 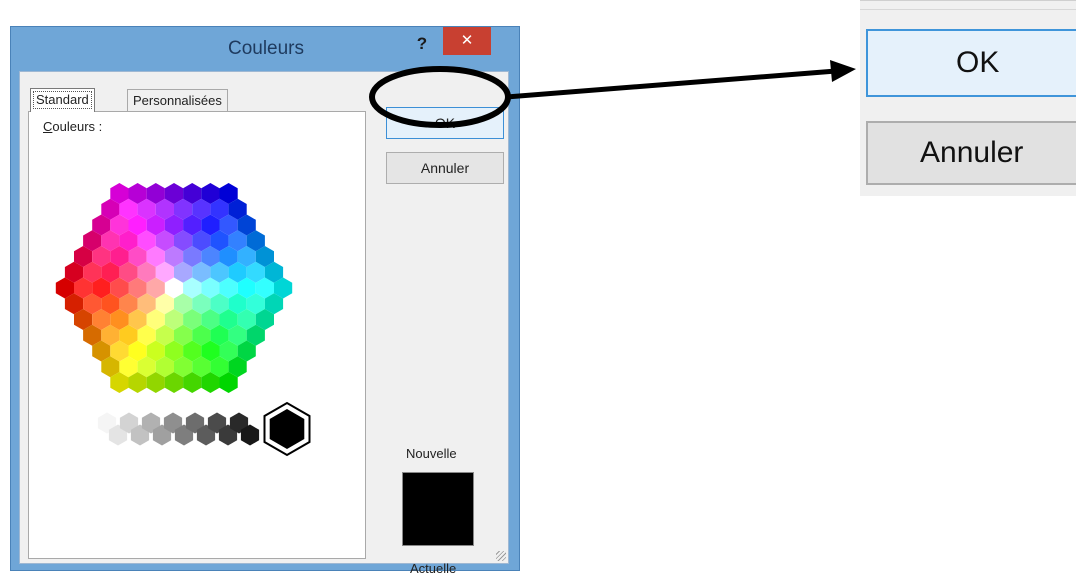 I want to click on cancel-button: Annuler, so click(x=445, y=168).